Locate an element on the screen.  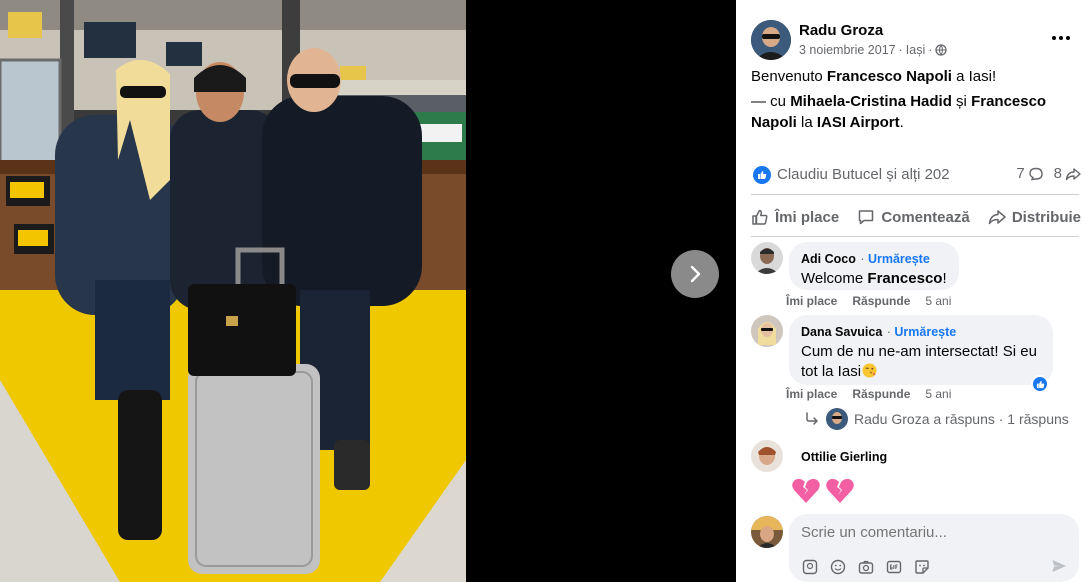
gif-button is located at coordinates (894, 567).